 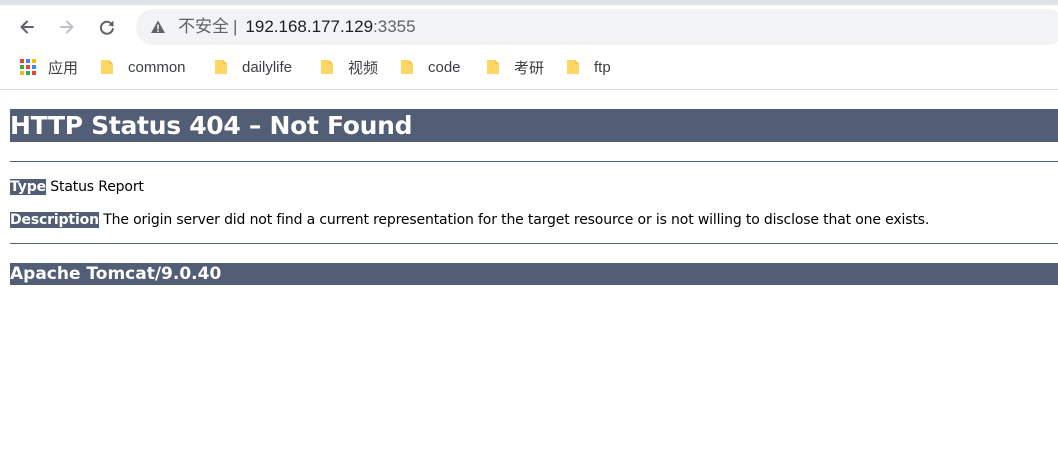 What do you see at coordinates (309, 26) in the screenshot?
I see `url-host: 192.168.177.129` at bounding box center [309, 26].